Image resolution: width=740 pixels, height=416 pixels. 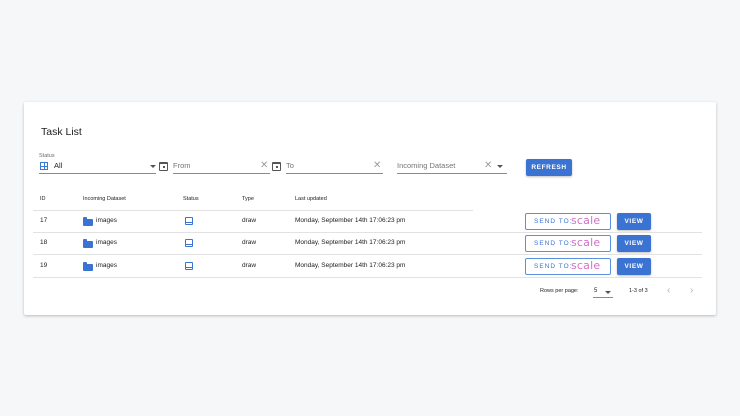 What do you see at coordinates (549, 167) in the screenshot?
I see `refresh-button: REFRESH` at bounding box center [549, 167].